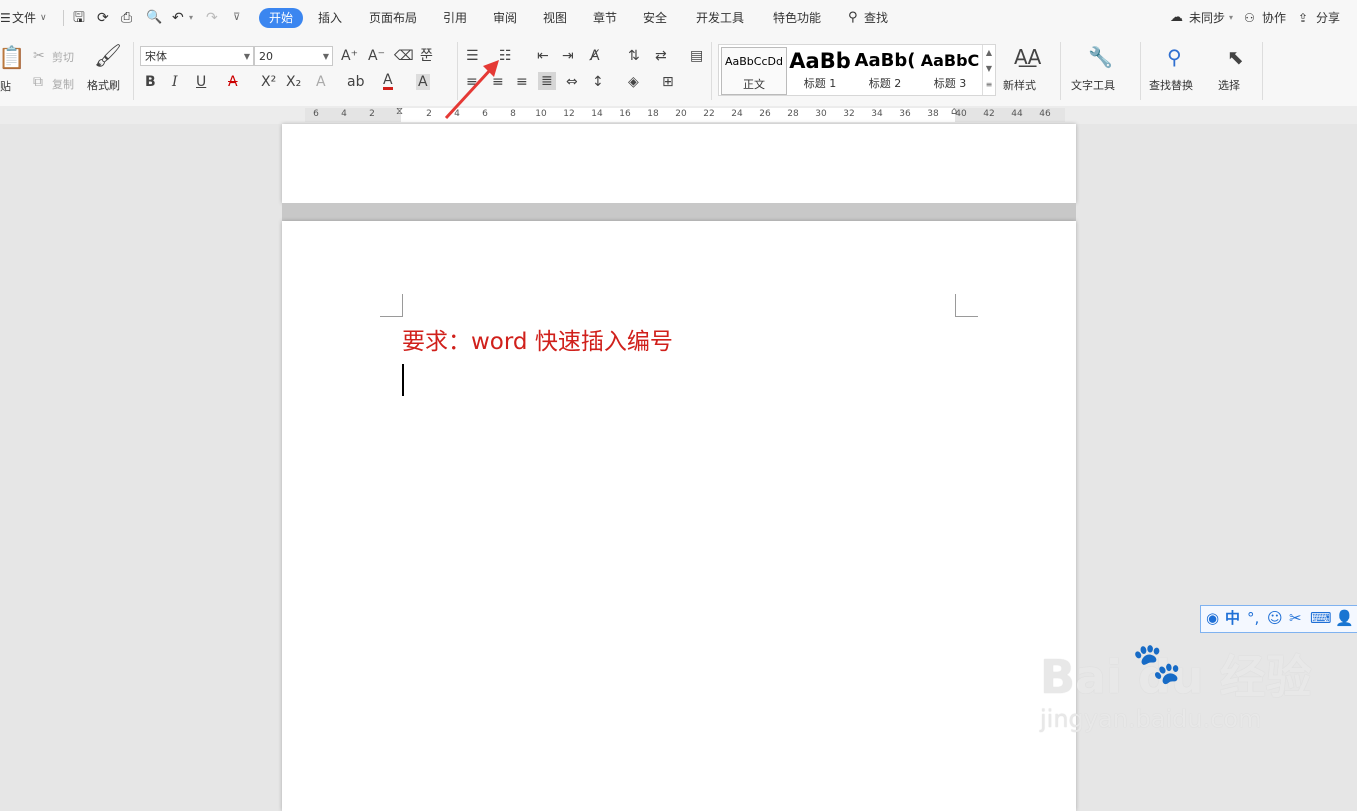  I want to click on ime-keyboard-icon: ⌨, so click(1321, 618).